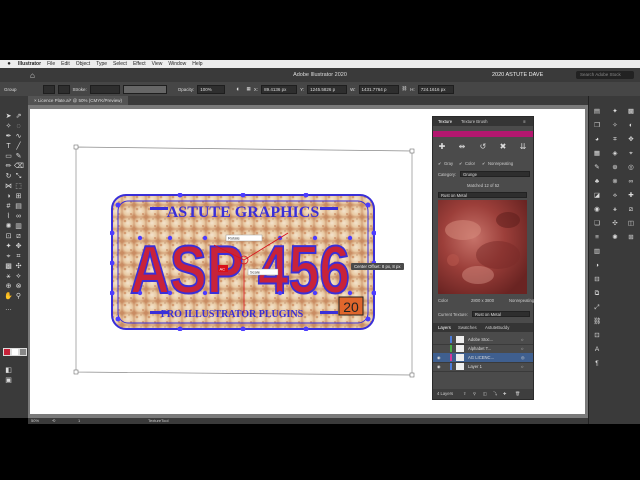 This screenshot has height=480, width=640. I want to click on dock-gradient-icon: ▥, so click(597, 252).